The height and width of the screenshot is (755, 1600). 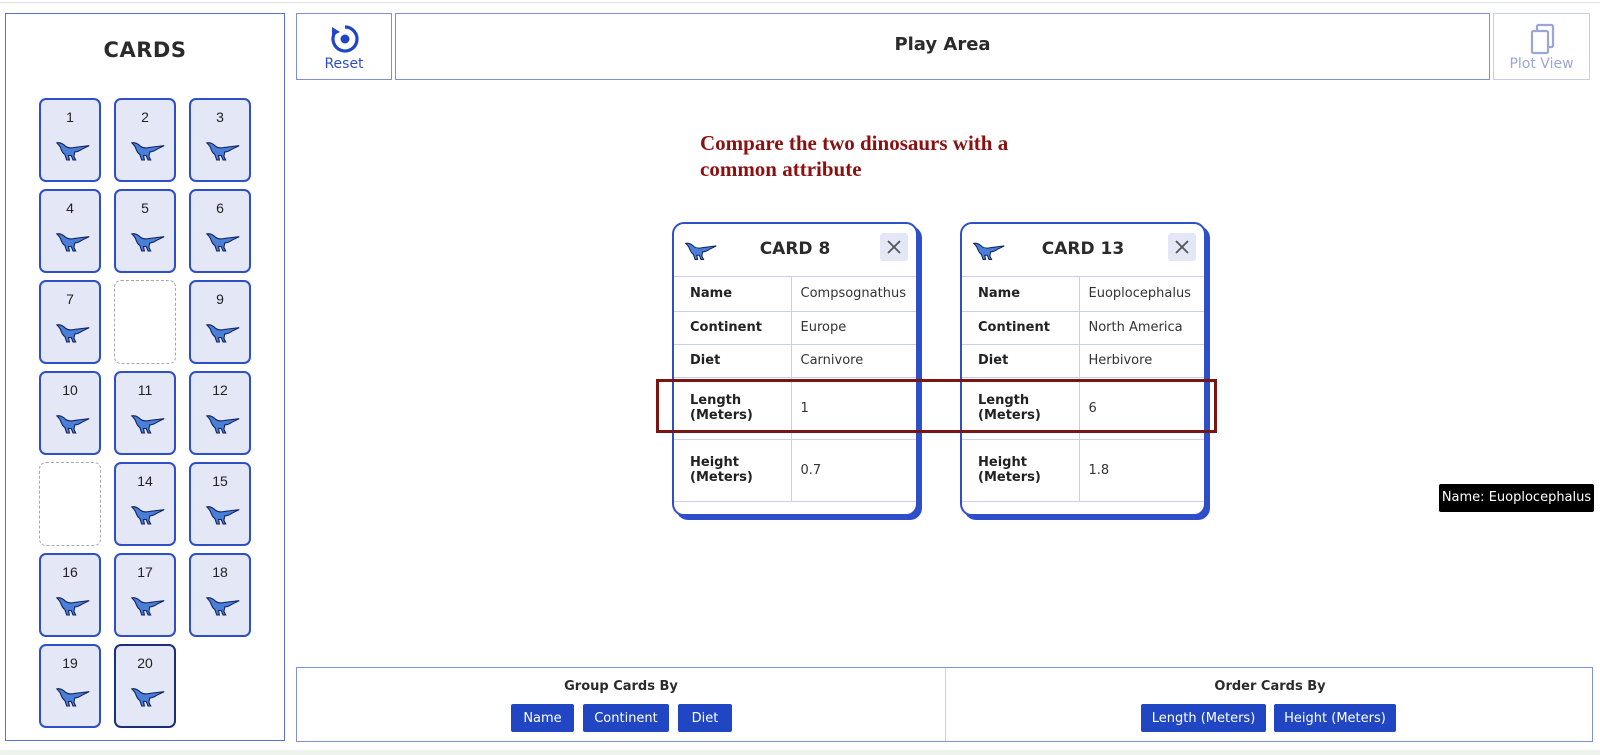 I want to click on play-area-header: Play Area, so click(x=942, y=46).